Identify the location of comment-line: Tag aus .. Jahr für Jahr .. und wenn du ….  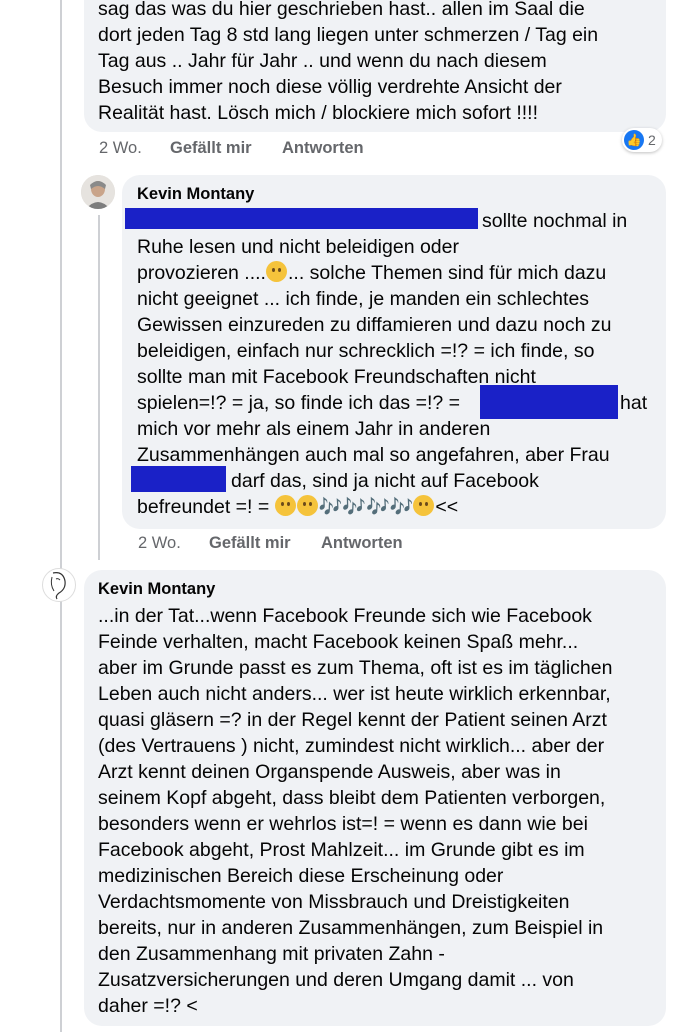
(322, 61).